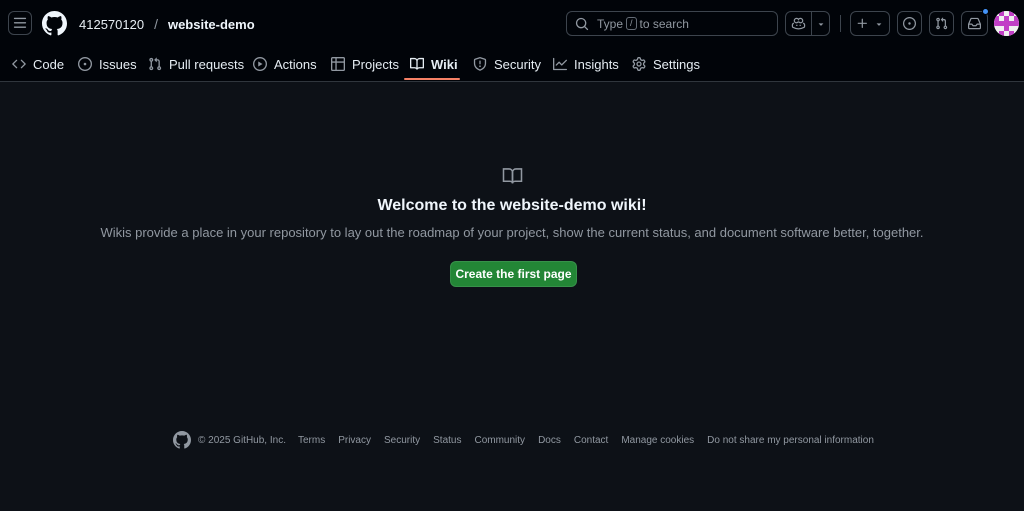  Describe the element at coordinates (549, 440) in the screenshot. I see `footer-link-docs: Docs` at that location.